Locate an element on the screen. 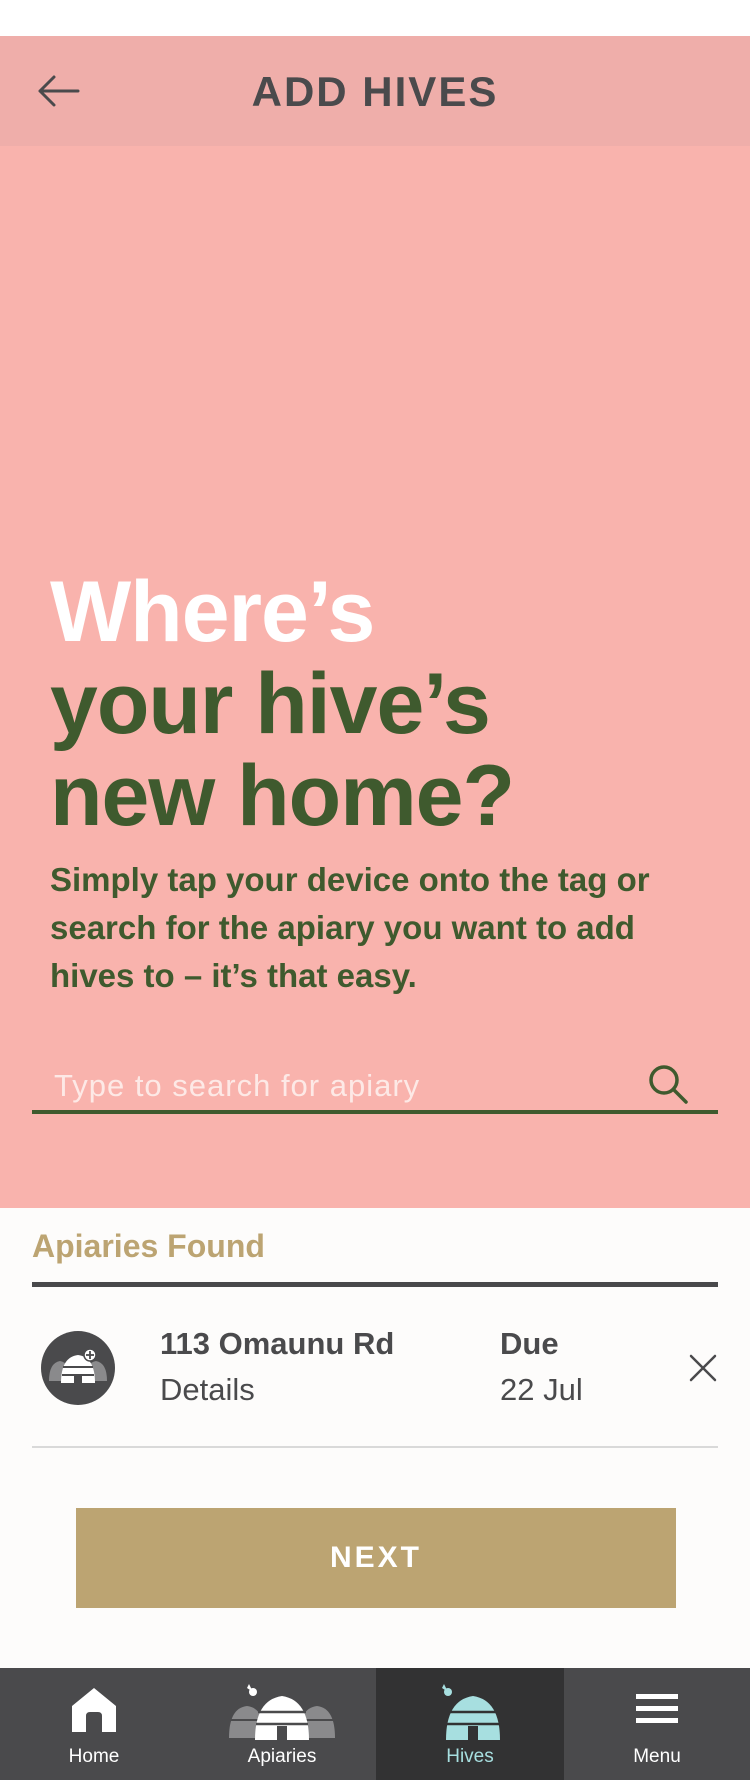 This screenshot has width=750, height=1780. search-button is located at coordinates (668, 1084).